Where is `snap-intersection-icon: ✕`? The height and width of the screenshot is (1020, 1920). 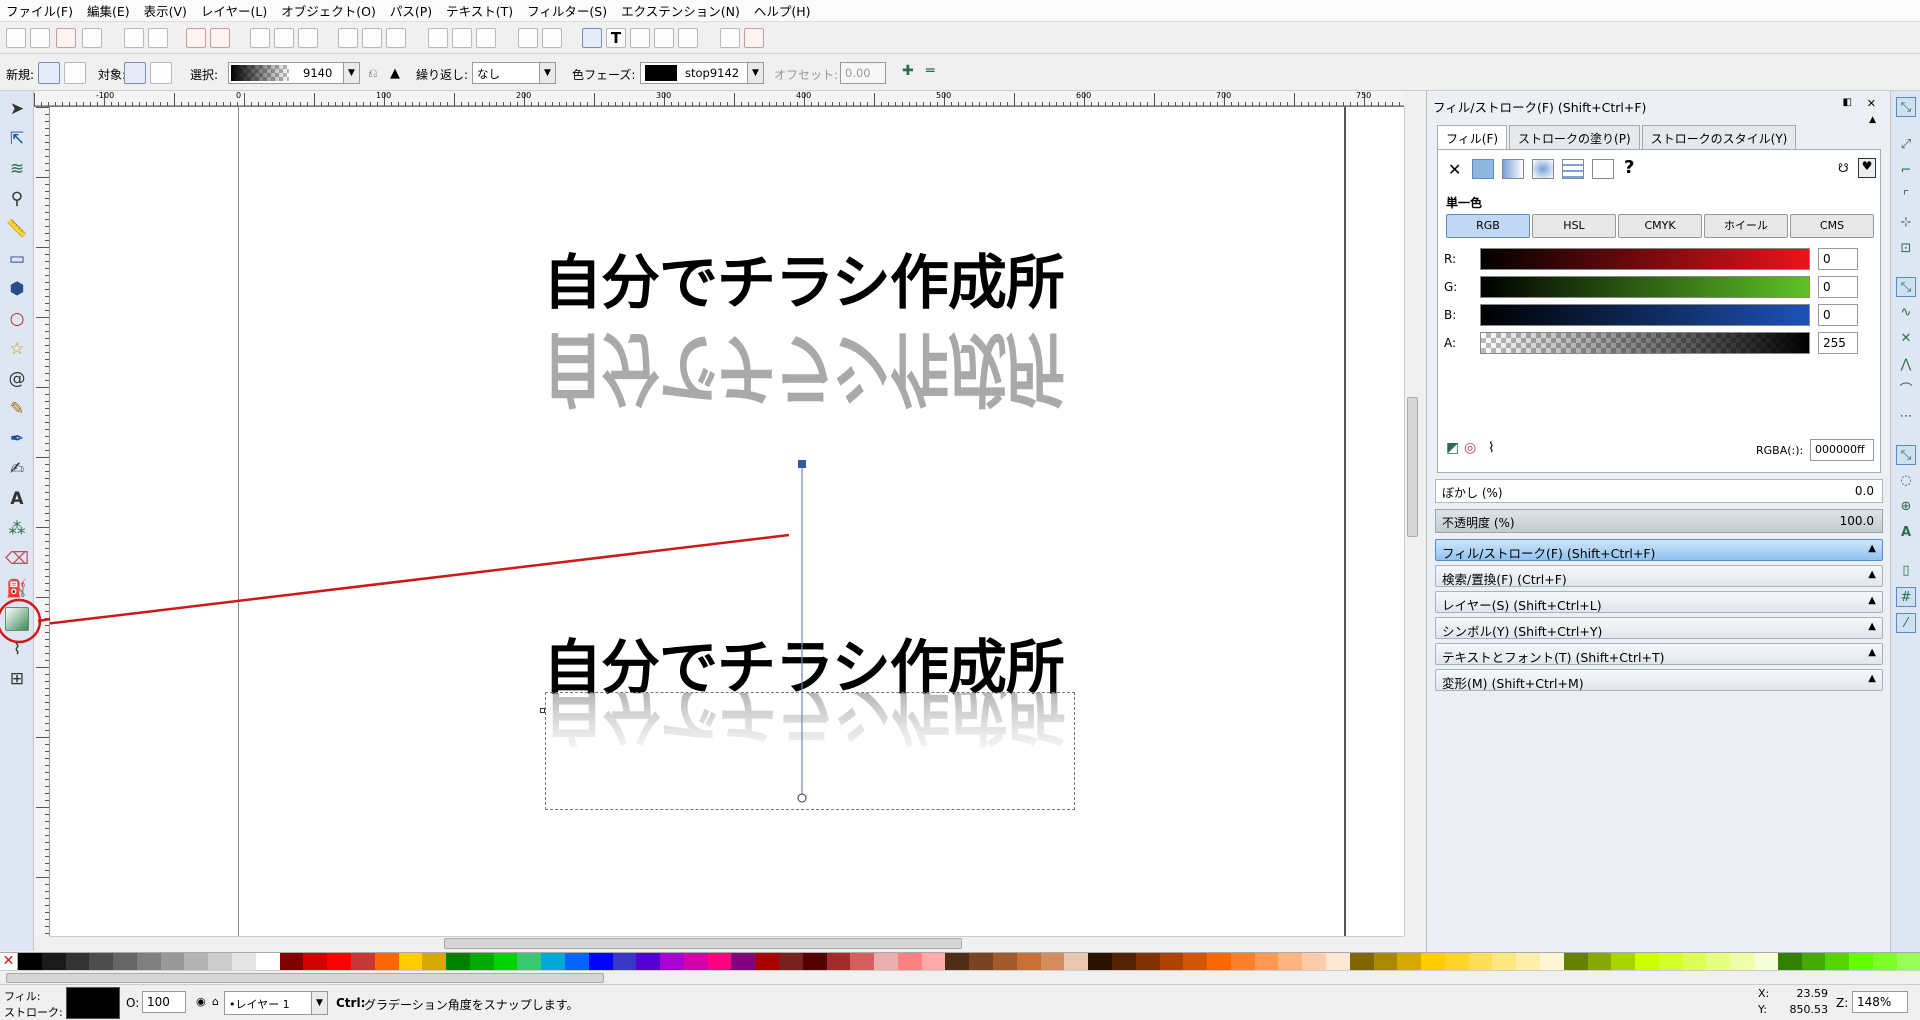
snap-intersection-icon: ✕ is located at coordinates (1906, 339).